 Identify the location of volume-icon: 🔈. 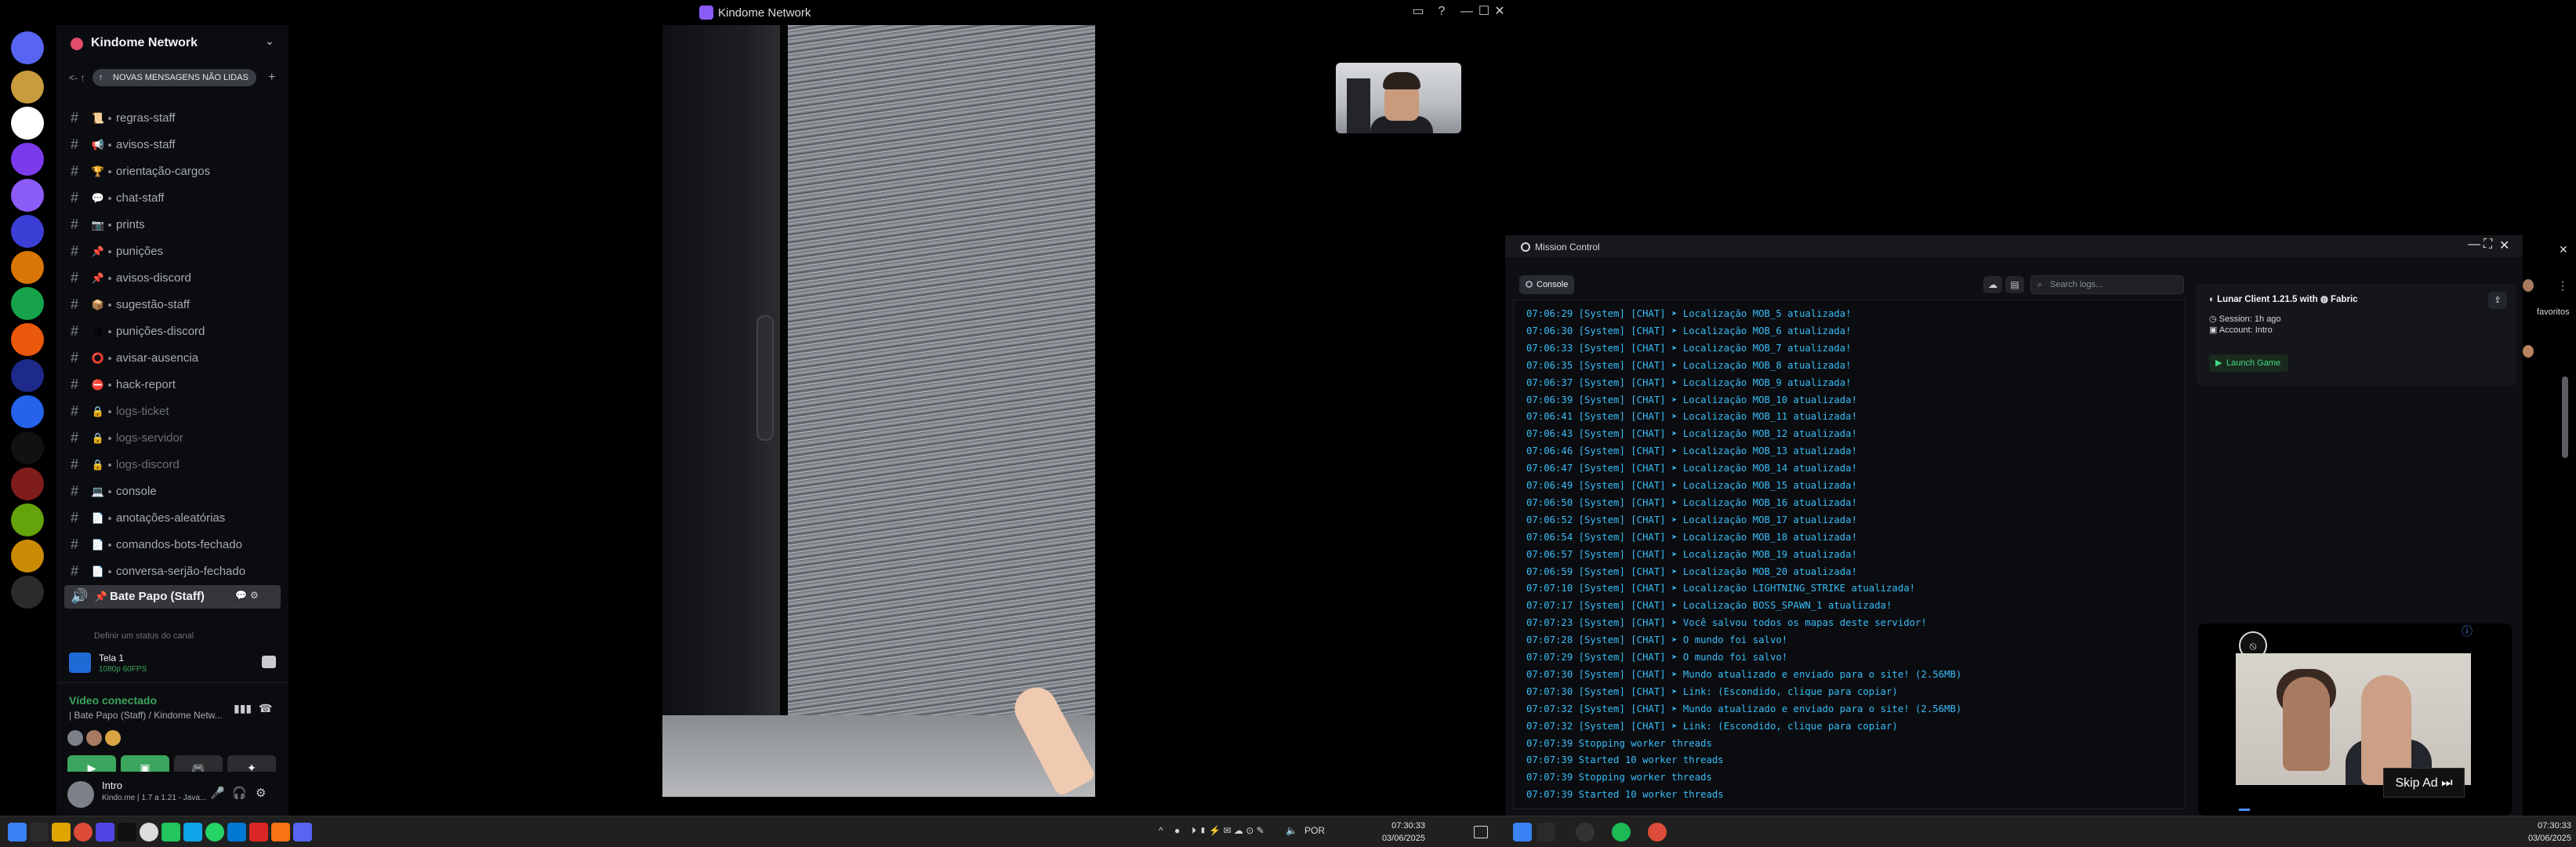
(1291, 830).